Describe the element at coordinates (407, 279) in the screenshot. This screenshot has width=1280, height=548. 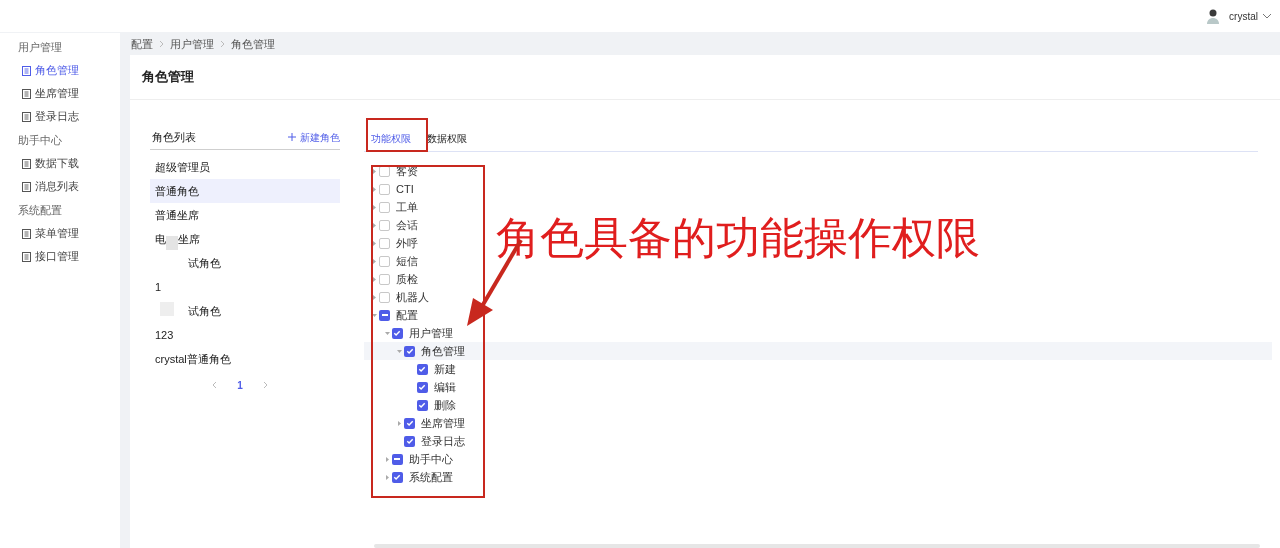
I see `tree-label: 质检` at that location.